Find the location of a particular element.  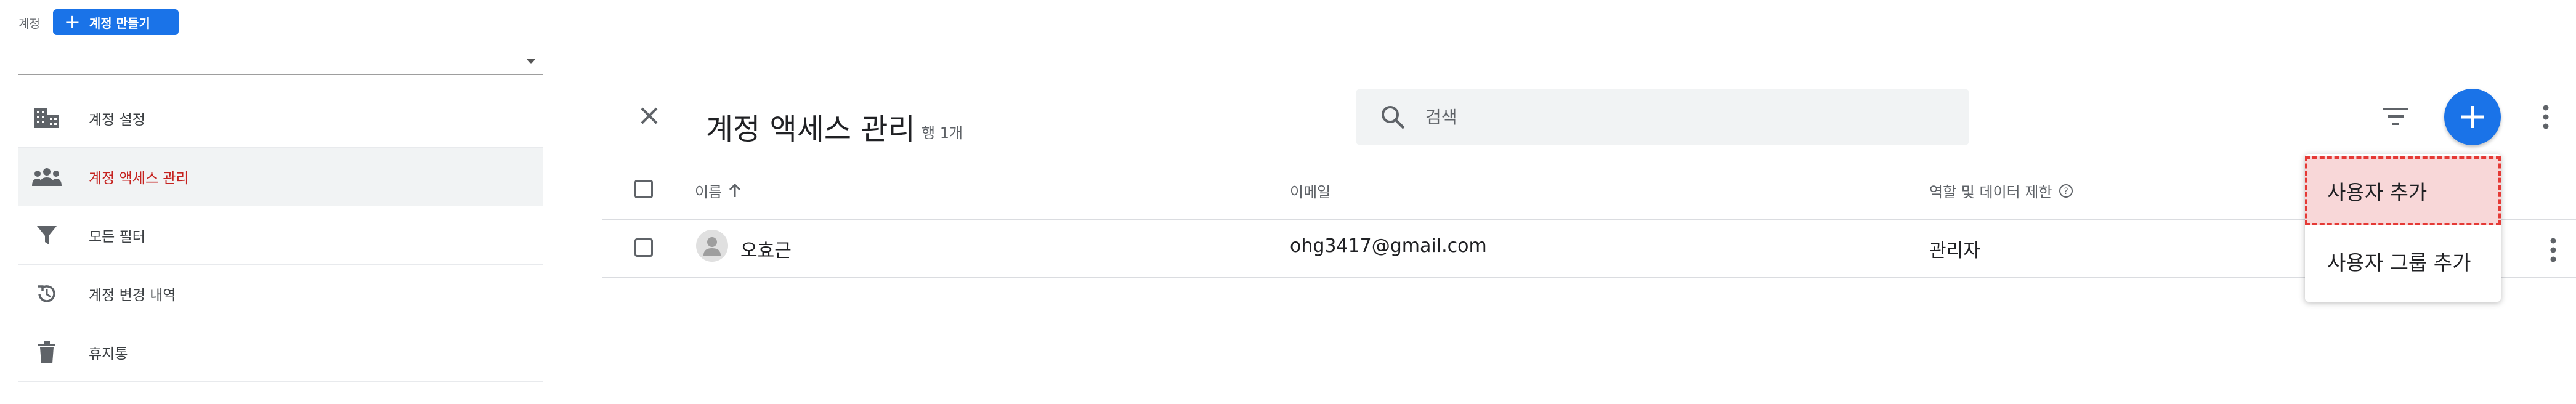

sidebar-item-account-settings: 계정 설정 is located at coordinates (280, 118).